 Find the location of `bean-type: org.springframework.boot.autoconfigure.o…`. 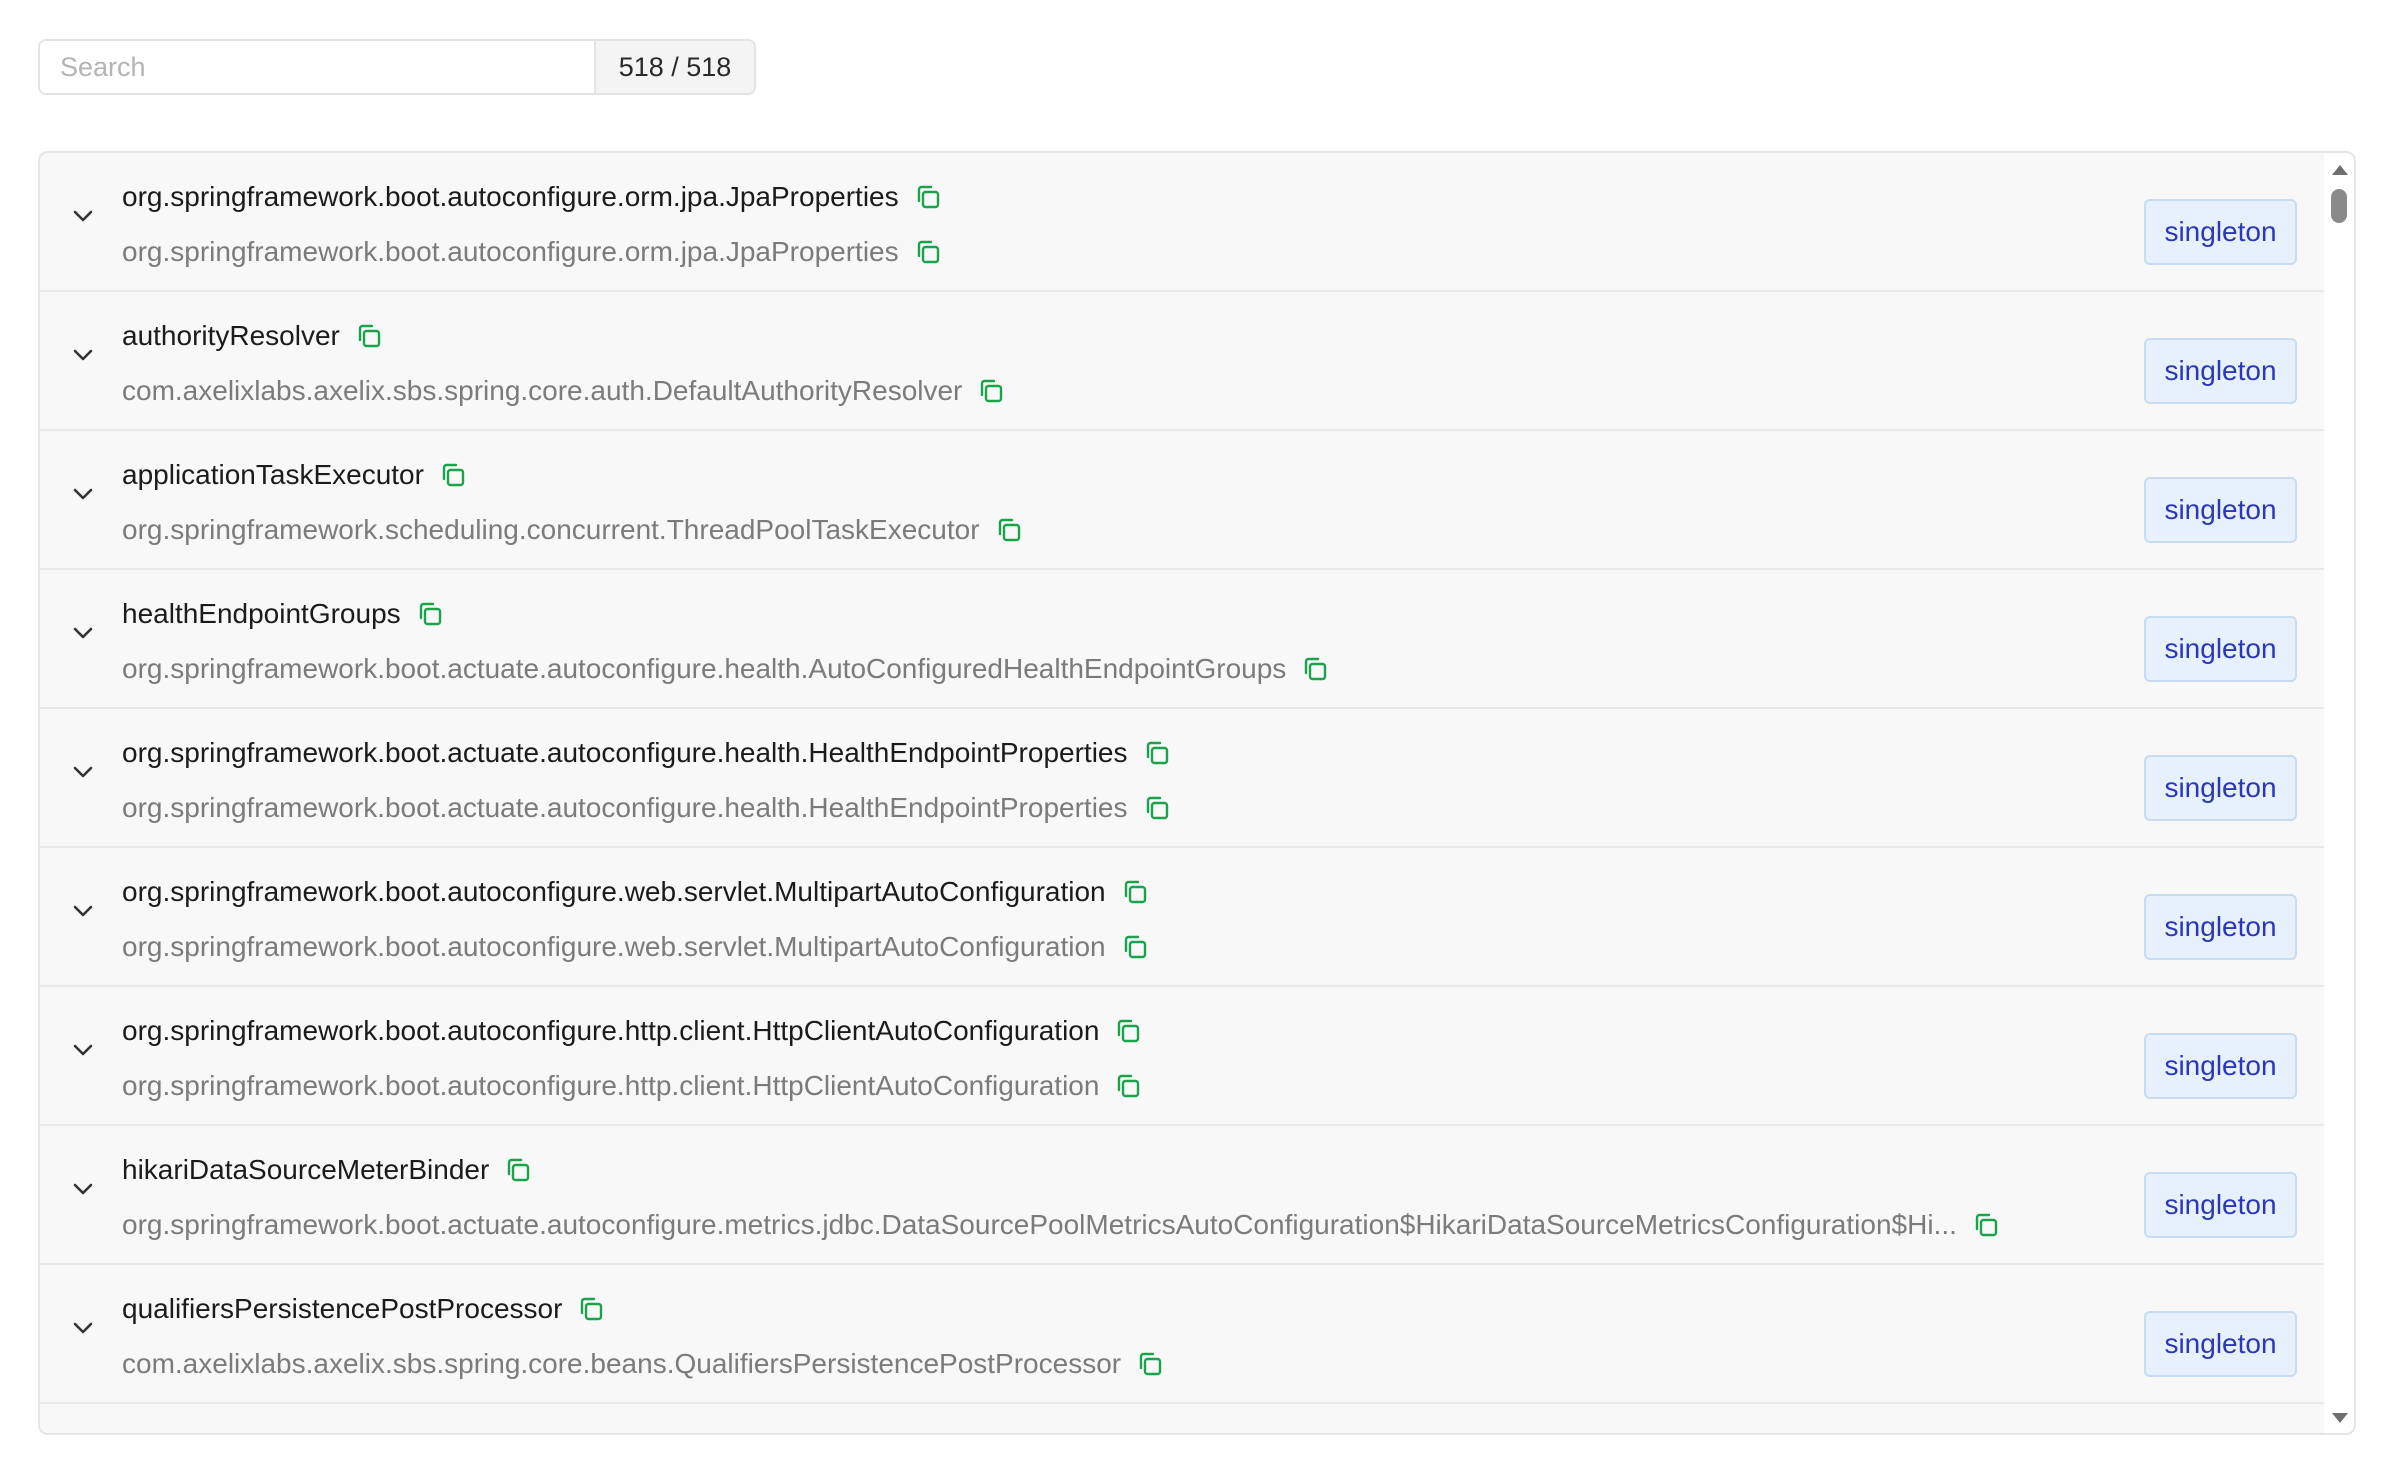

bean-type: org.springframework.boot.autoconfigure.o… is located at coordinates (510, 251).